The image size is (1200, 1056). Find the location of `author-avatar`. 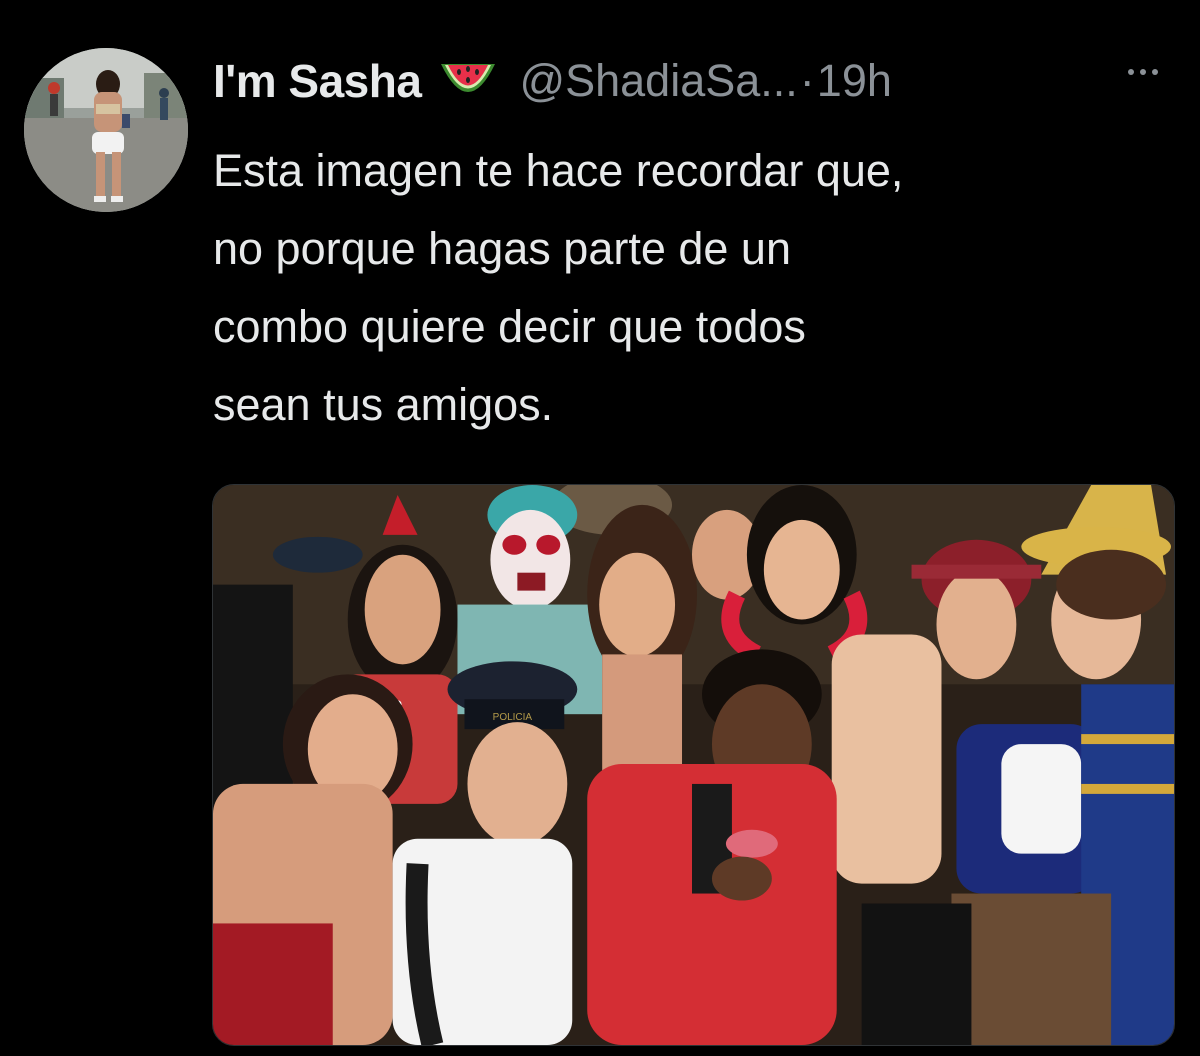

author-avatar is located at coordinates (106, 130).